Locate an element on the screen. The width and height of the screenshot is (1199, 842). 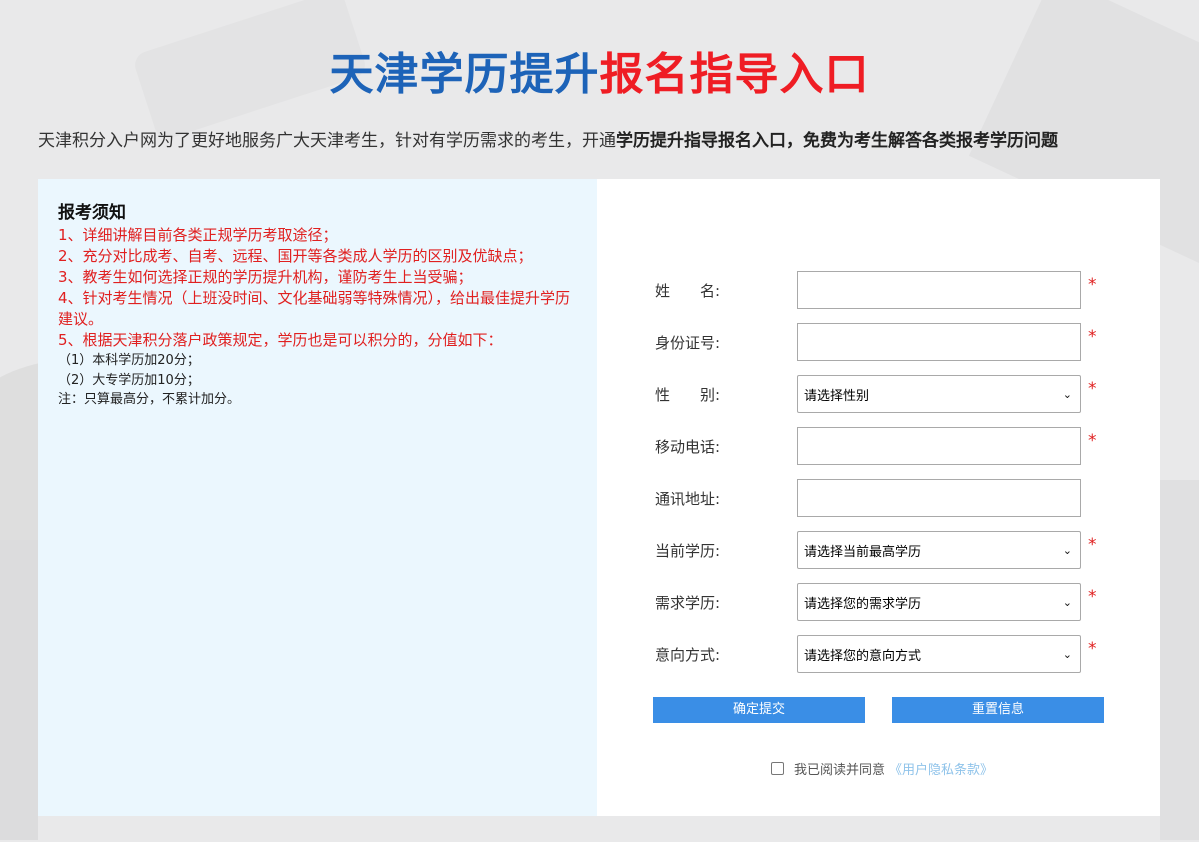
form-row-target-edu: 需求学历: 请选择您的需求学历 ⌄ * is located at coordinates (885, 603).